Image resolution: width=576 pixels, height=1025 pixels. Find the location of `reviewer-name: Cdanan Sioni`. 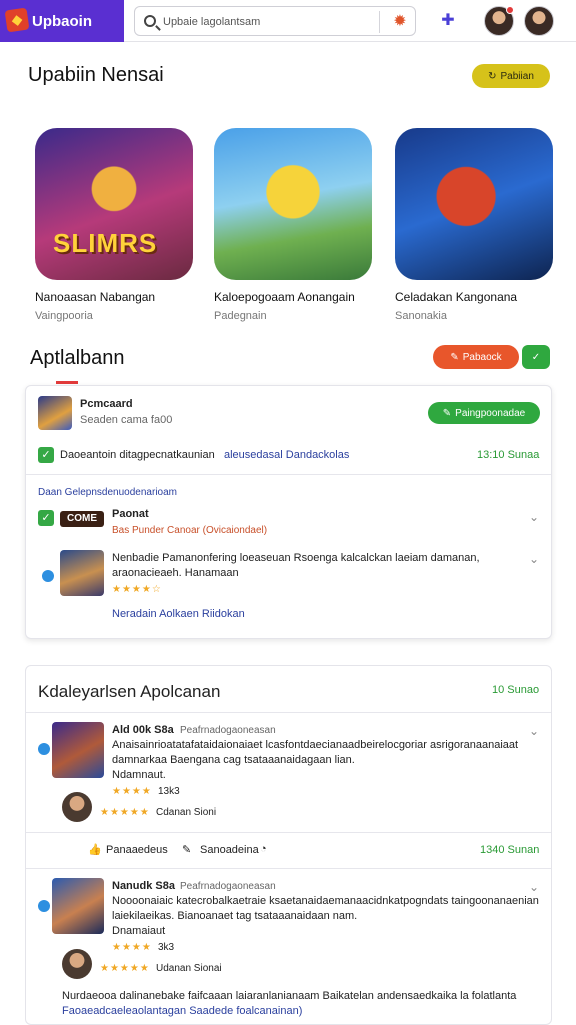

reviewer-name: Cdanan Sioni is located at coordinates (186, 812).